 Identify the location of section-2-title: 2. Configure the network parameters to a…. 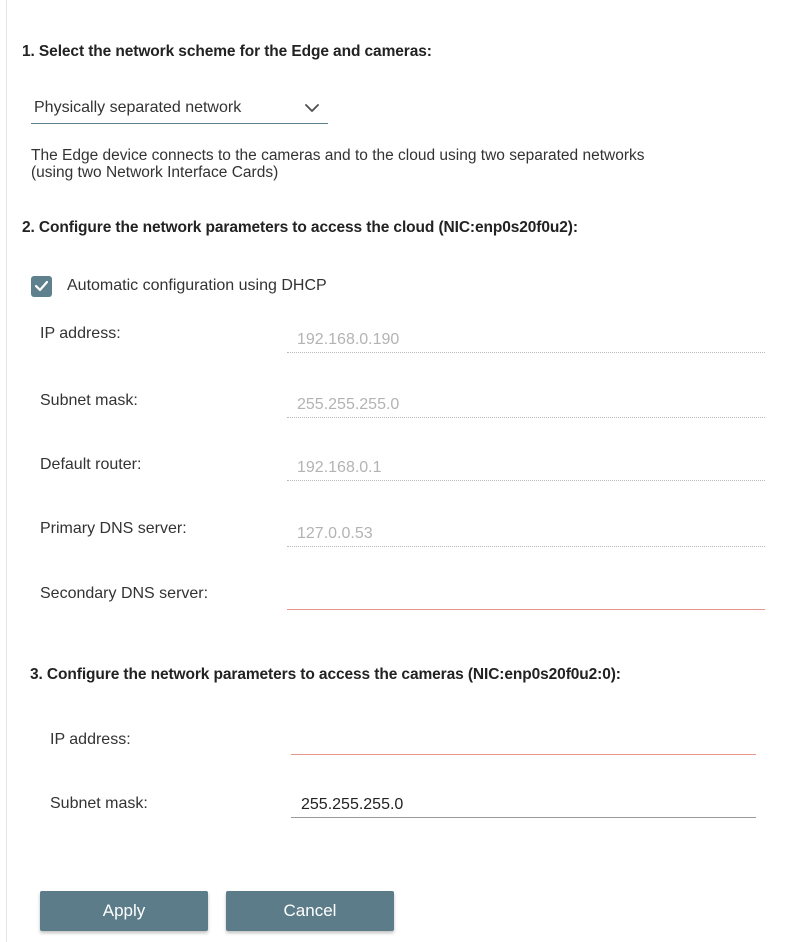
(300, 227).